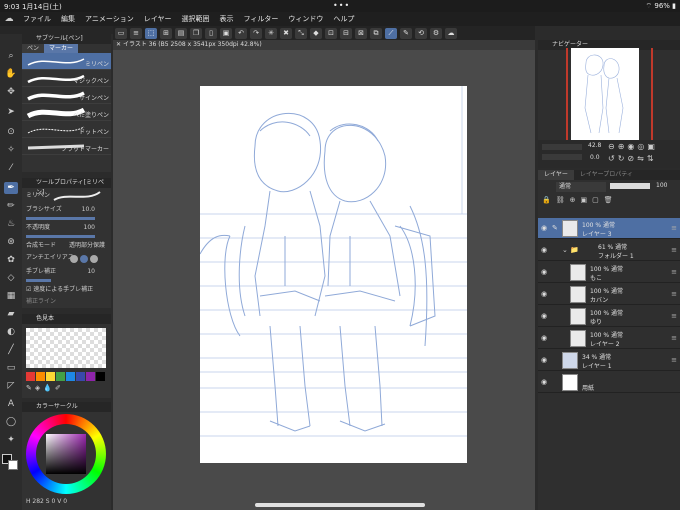 This screenshot has height=510, width=680. Describe the element at coordinates (50, 376) in the screenshot. I see `color-swatch-yellow` at that location.